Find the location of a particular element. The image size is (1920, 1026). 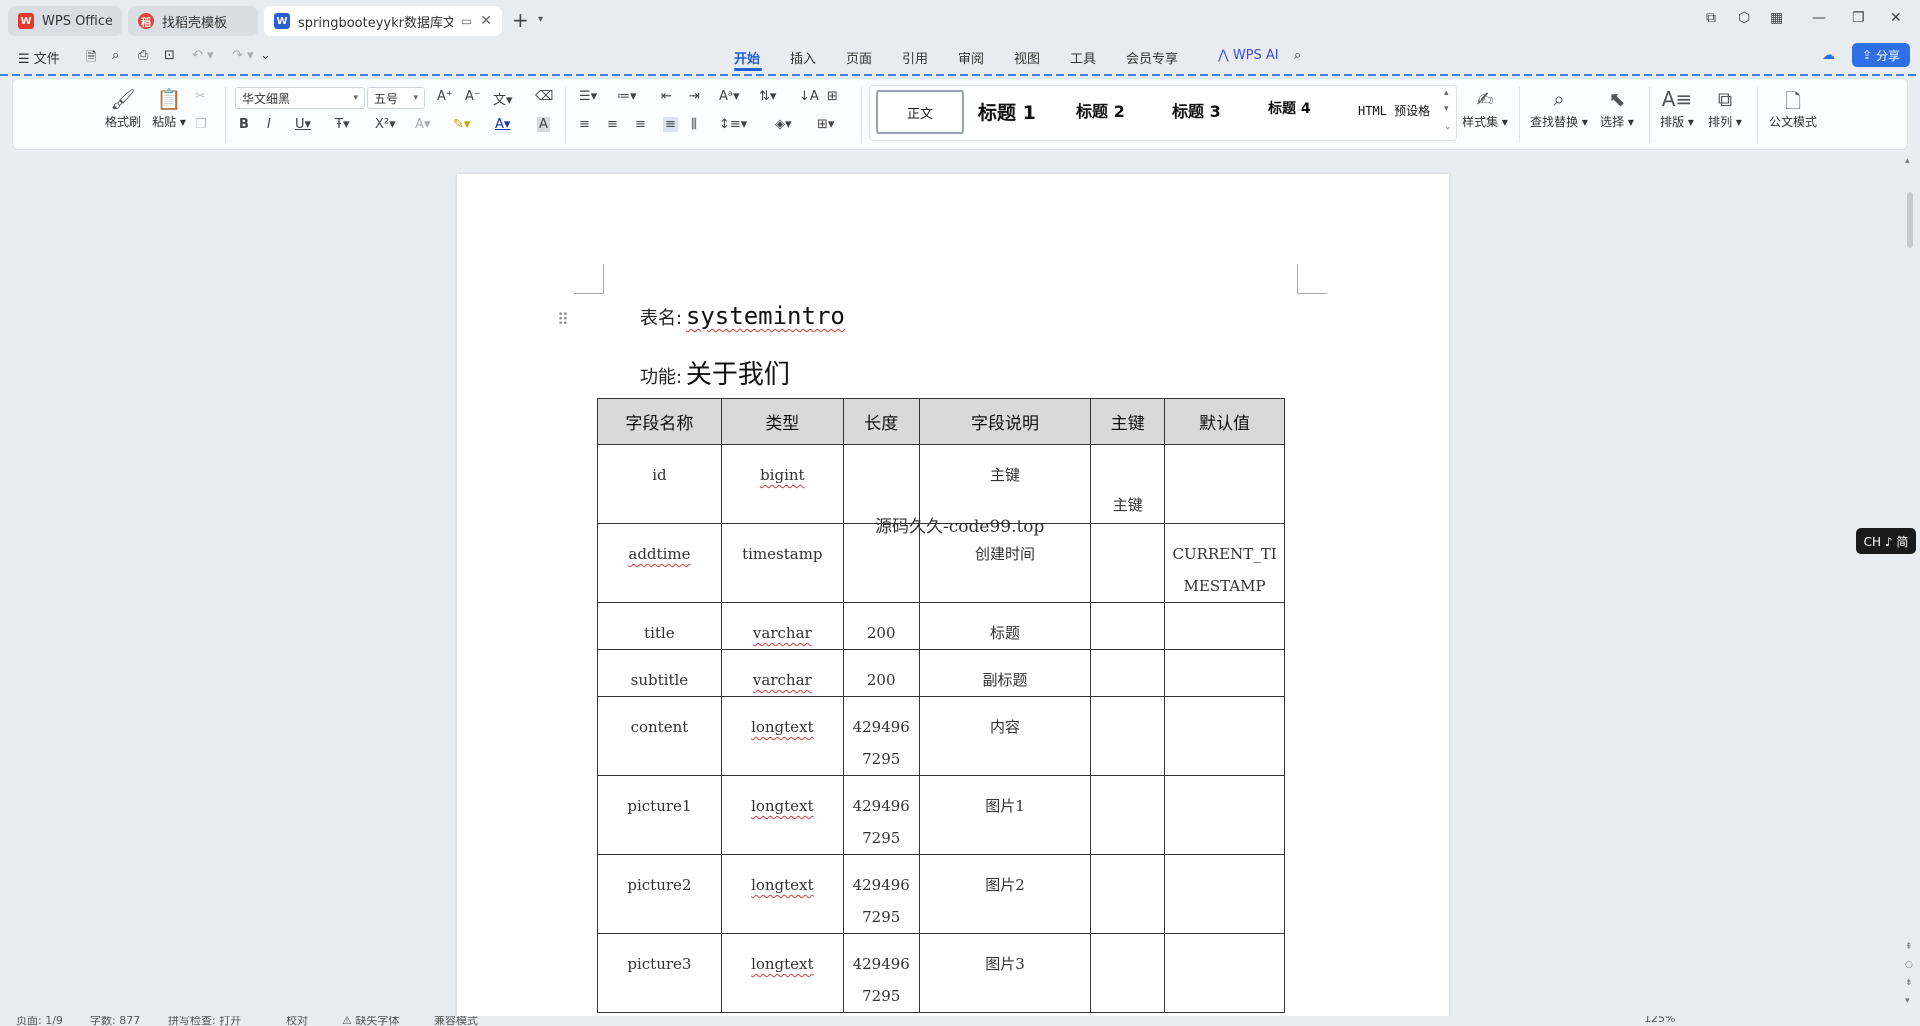

bold-icon: B is located at coordinates (244, 124).